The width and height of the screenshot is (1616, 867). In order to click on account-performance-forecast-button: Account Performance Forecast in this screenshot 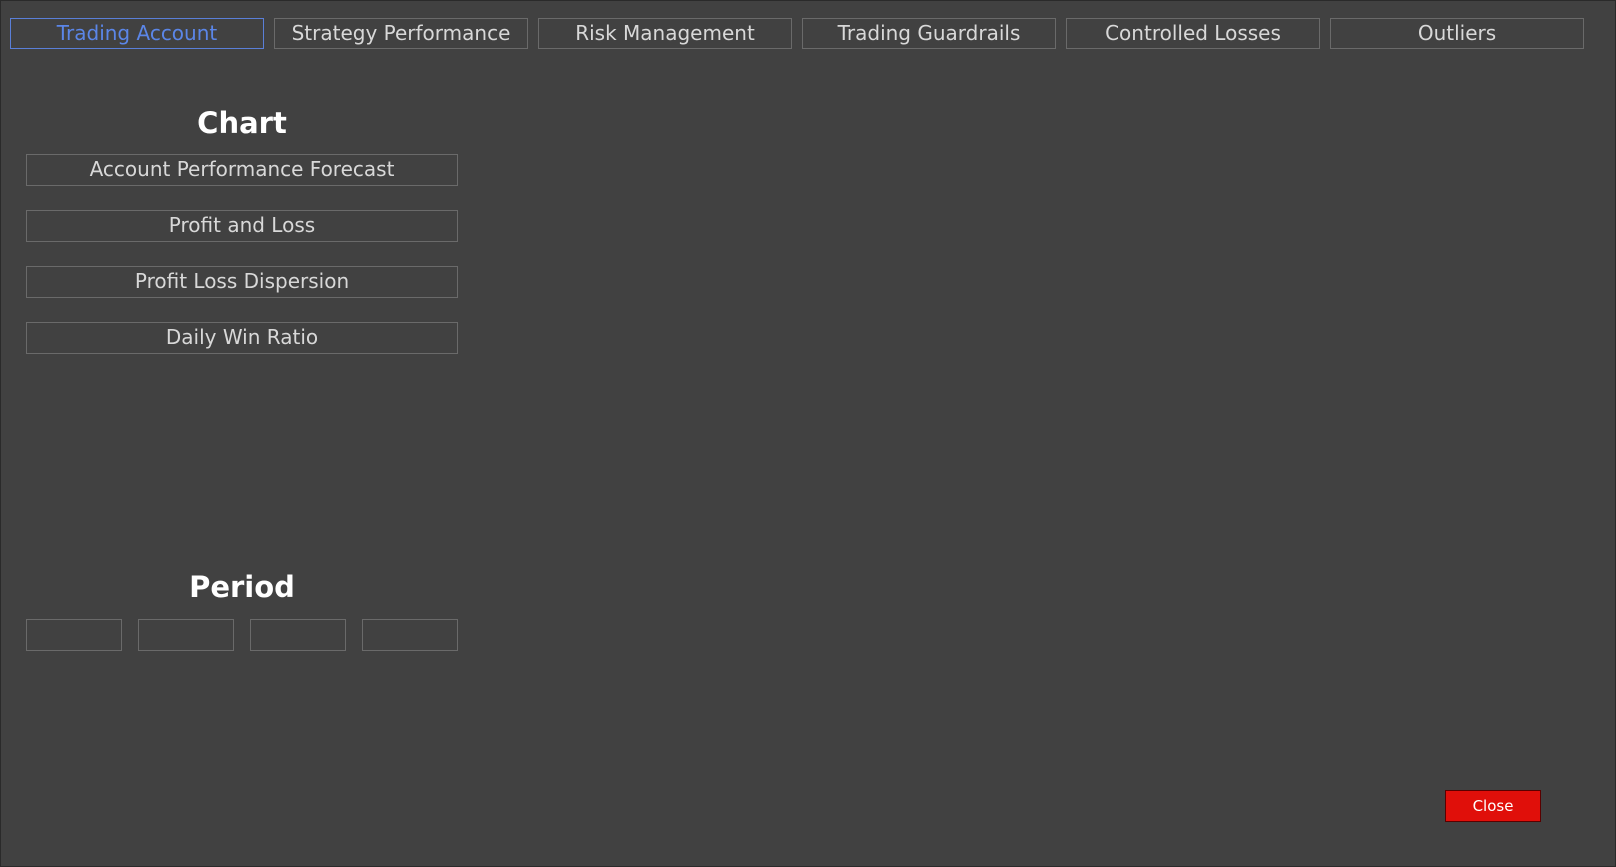, I will do `click(242, 170)`.